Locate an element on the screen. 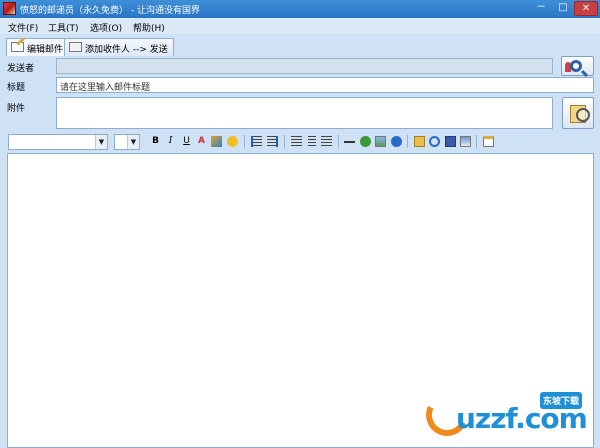 This screenshot has height=448, width=600. insert-image-button is located at coordinates (380, 141).